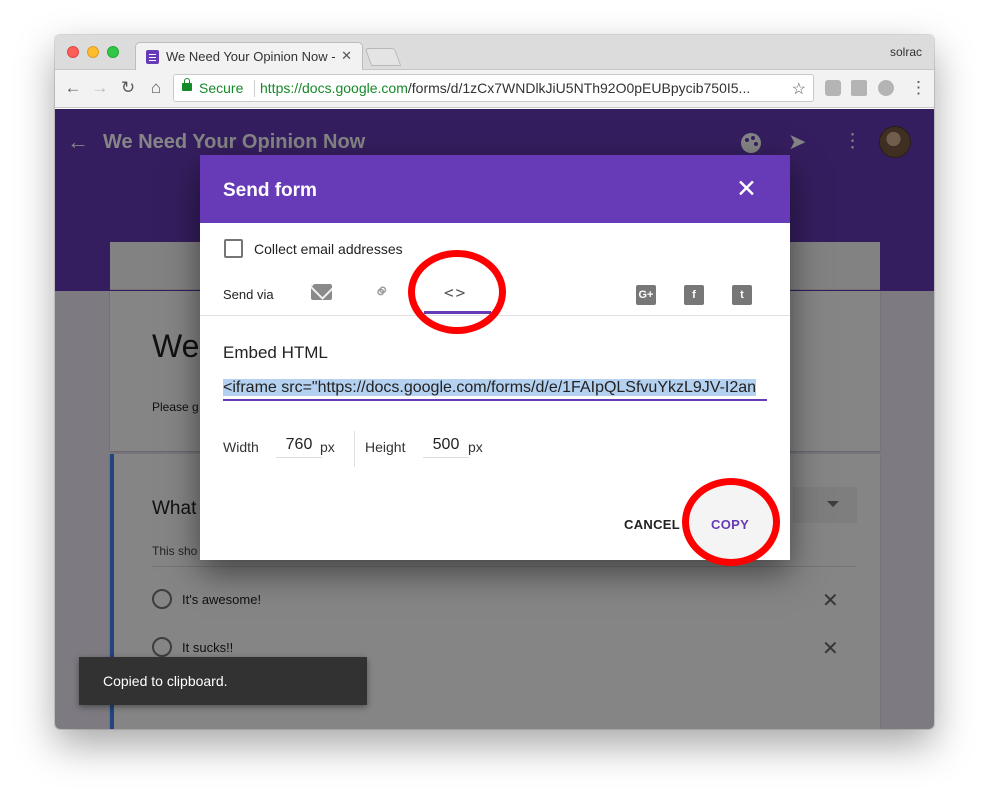  I want to click on copy-button: COPY, so click(730, 524).